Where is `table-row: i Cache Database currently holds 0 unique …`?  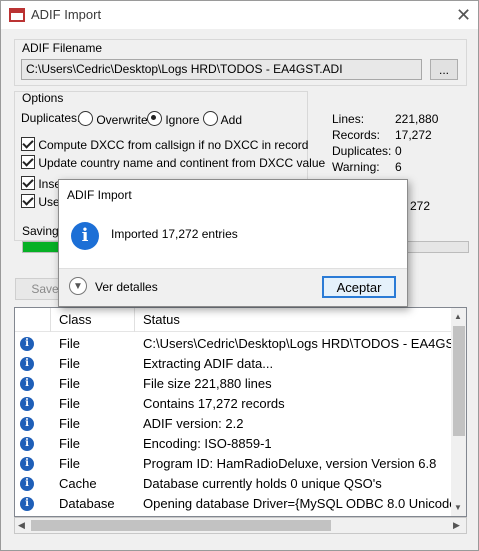
table-row: i Cache Database currently holds 0 unique … is located at coordinates (233, 484).